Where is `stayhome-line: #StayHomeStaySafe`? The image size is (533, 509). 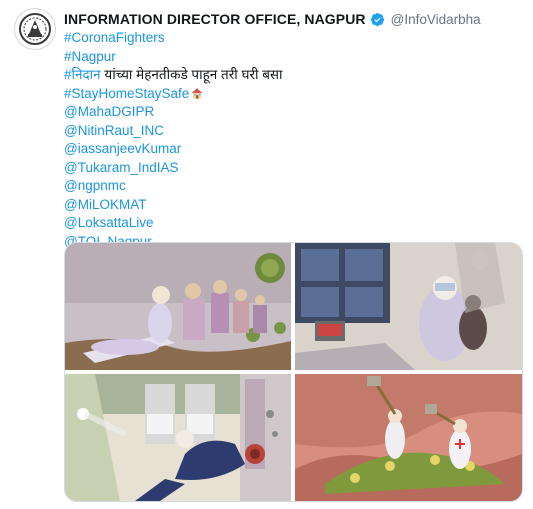 stayhome-line: #StayHomeStaySafe is located at coordinates (173, 94).